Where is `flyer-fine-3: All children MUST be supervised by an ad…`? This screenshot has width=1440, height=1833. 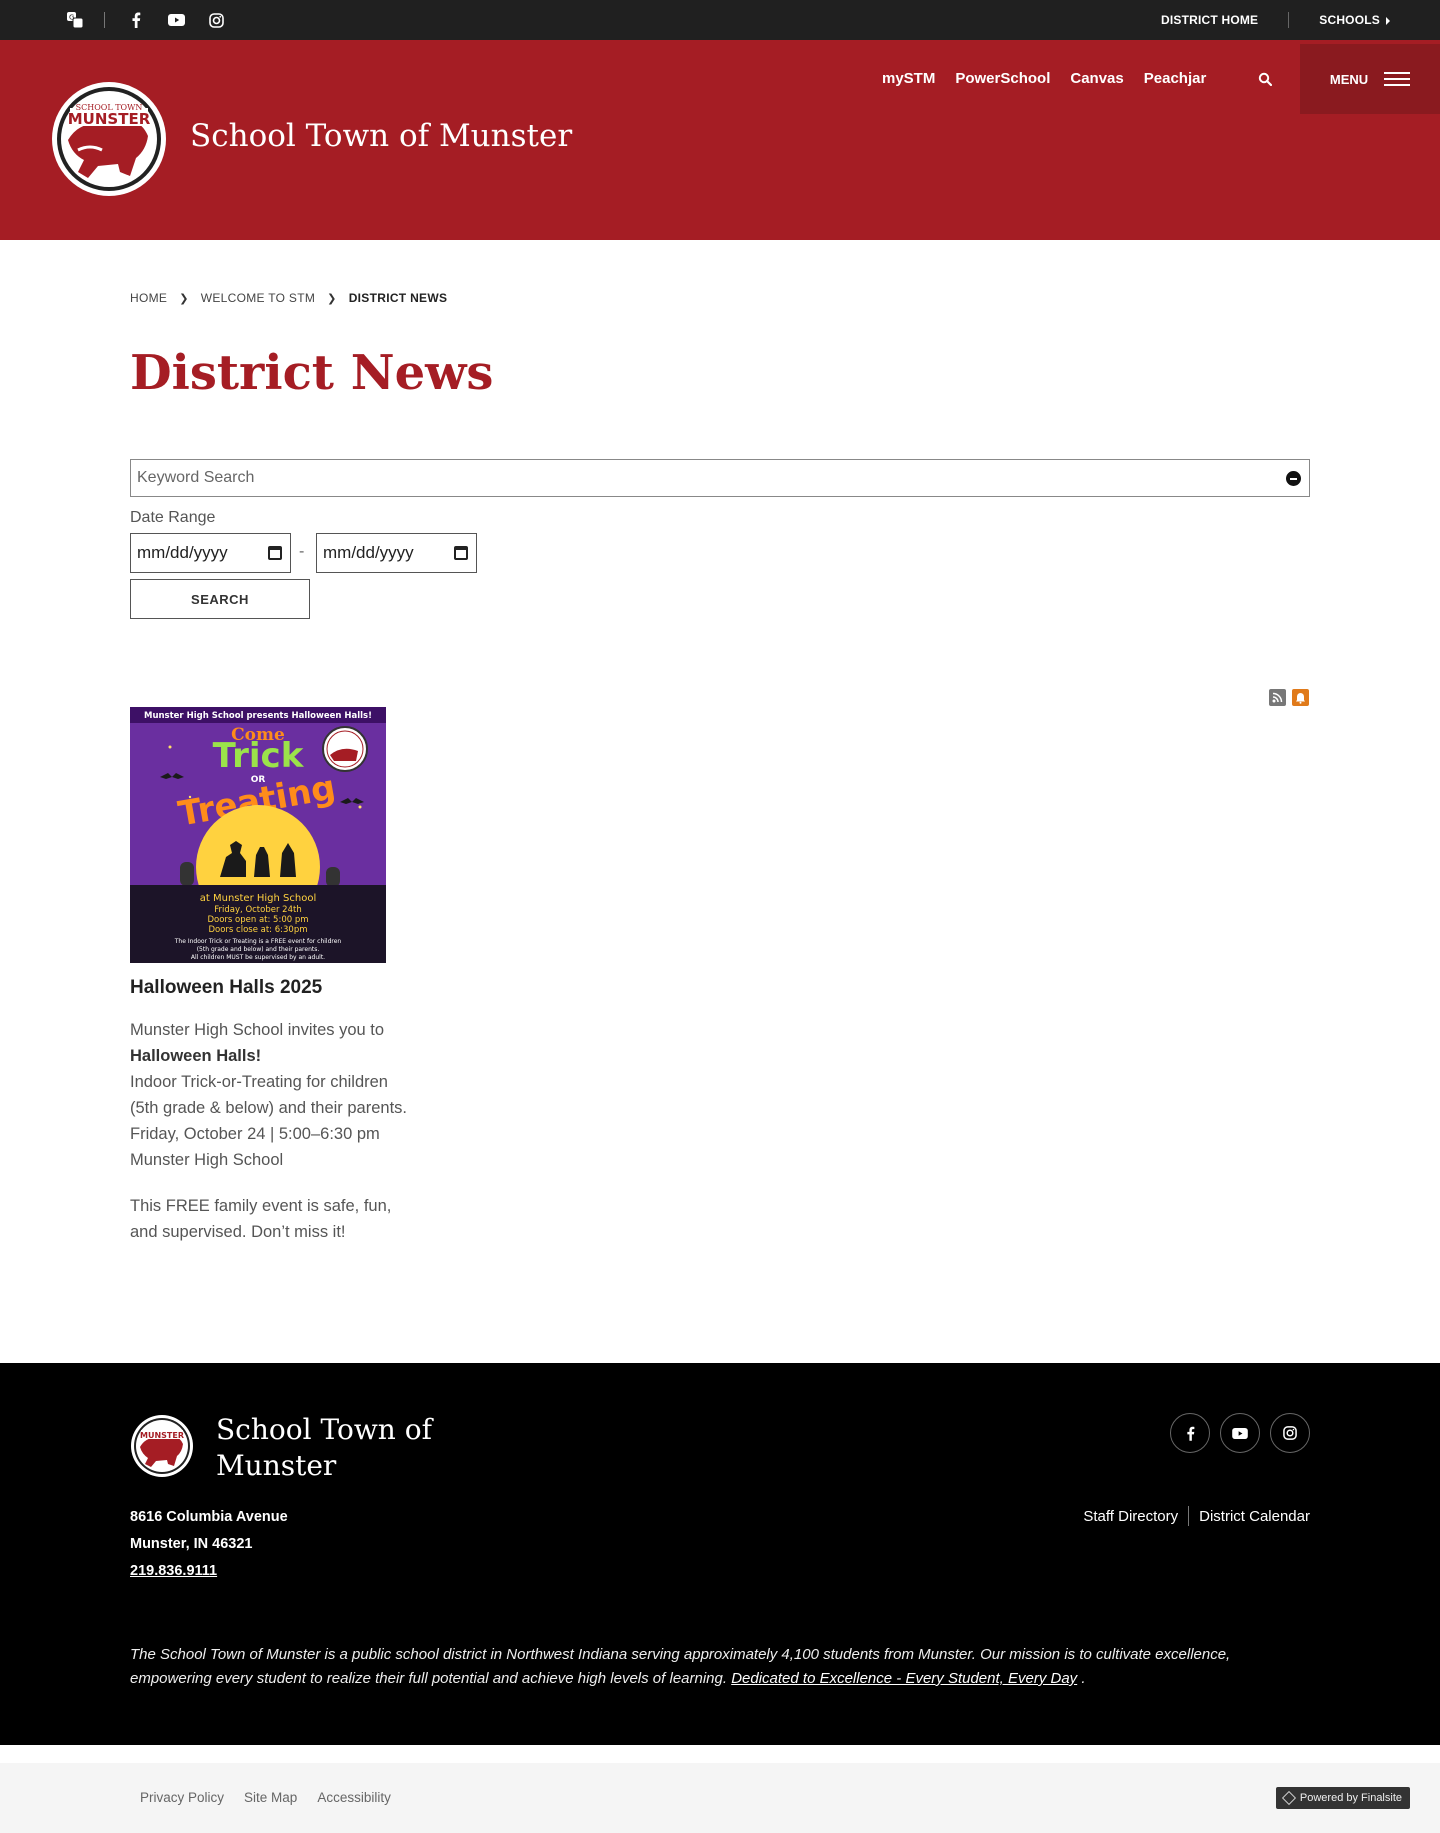
flyer-fine-3: All children MUST be supervised by an ad… is located at coordinates (258, 957).